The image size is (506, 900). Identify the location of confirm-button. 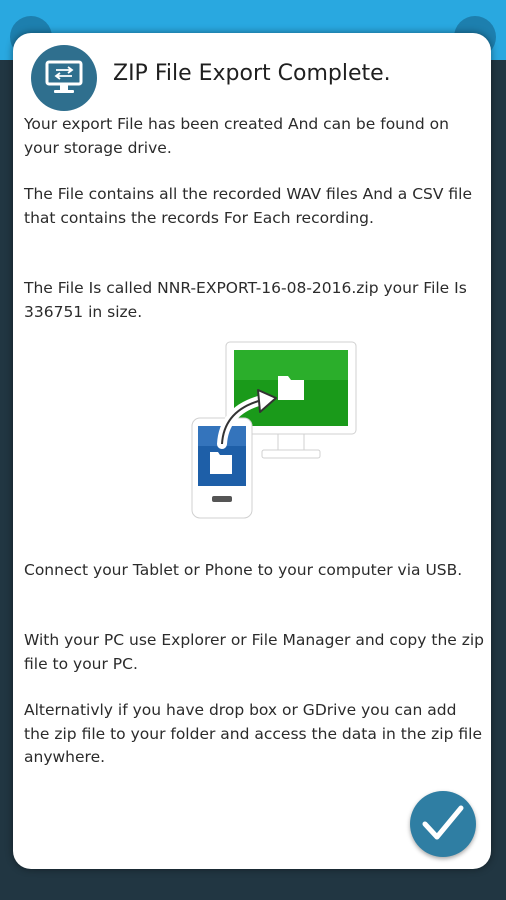
(443, 824).